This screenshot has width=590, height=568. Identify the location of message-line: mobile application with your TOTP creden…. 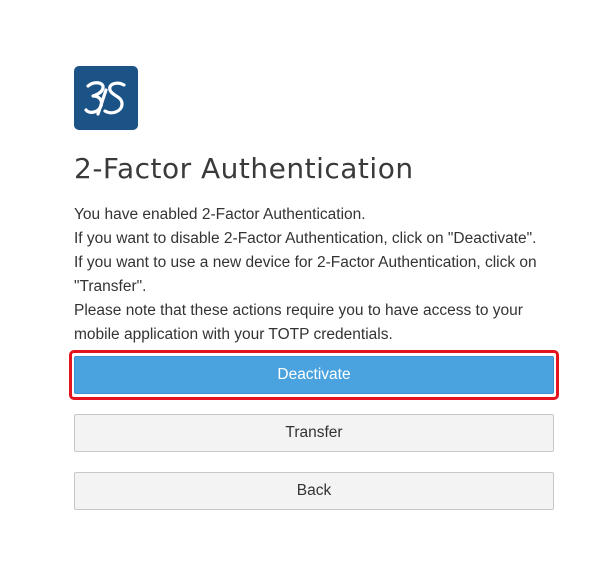
(233, 334).